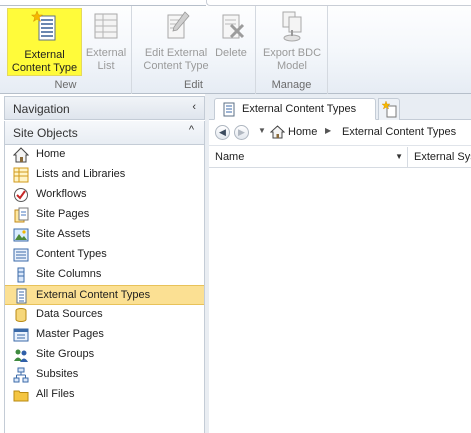 The height and width of the screenshot is (433, 471). Describe the element at coordinates (104, 315) in the screenshot. I see `nav-item-data-sources: Data Sources` at that location.